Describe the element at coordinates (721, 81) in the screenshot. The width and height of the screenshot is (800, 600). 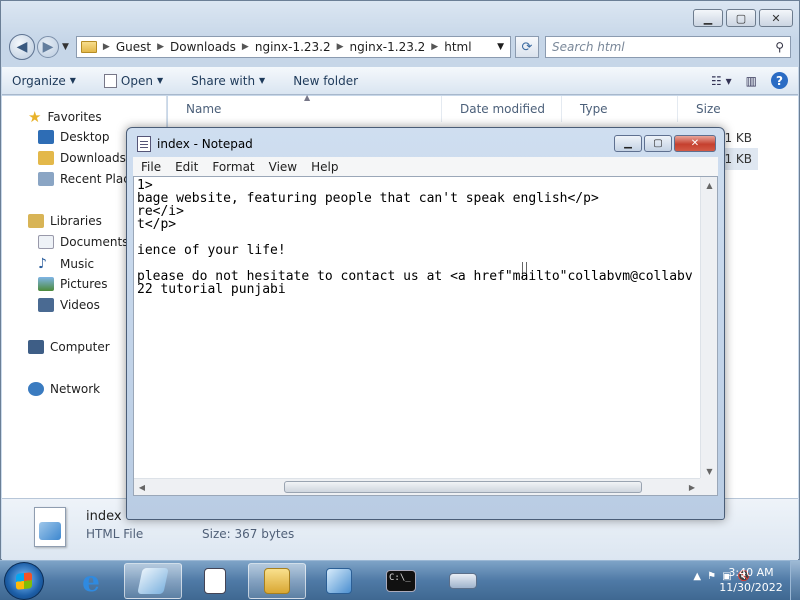
I see `view-options-icon: ☷ ▾` at that location.